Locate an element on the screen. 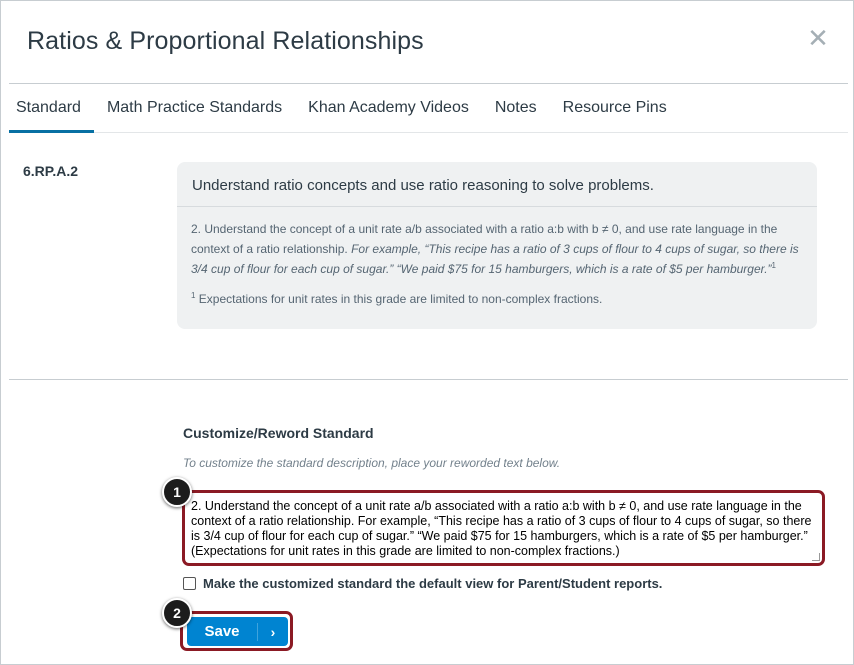 The image size is (854, 665). resize-handle-icon is located at coordinates (816, 557).